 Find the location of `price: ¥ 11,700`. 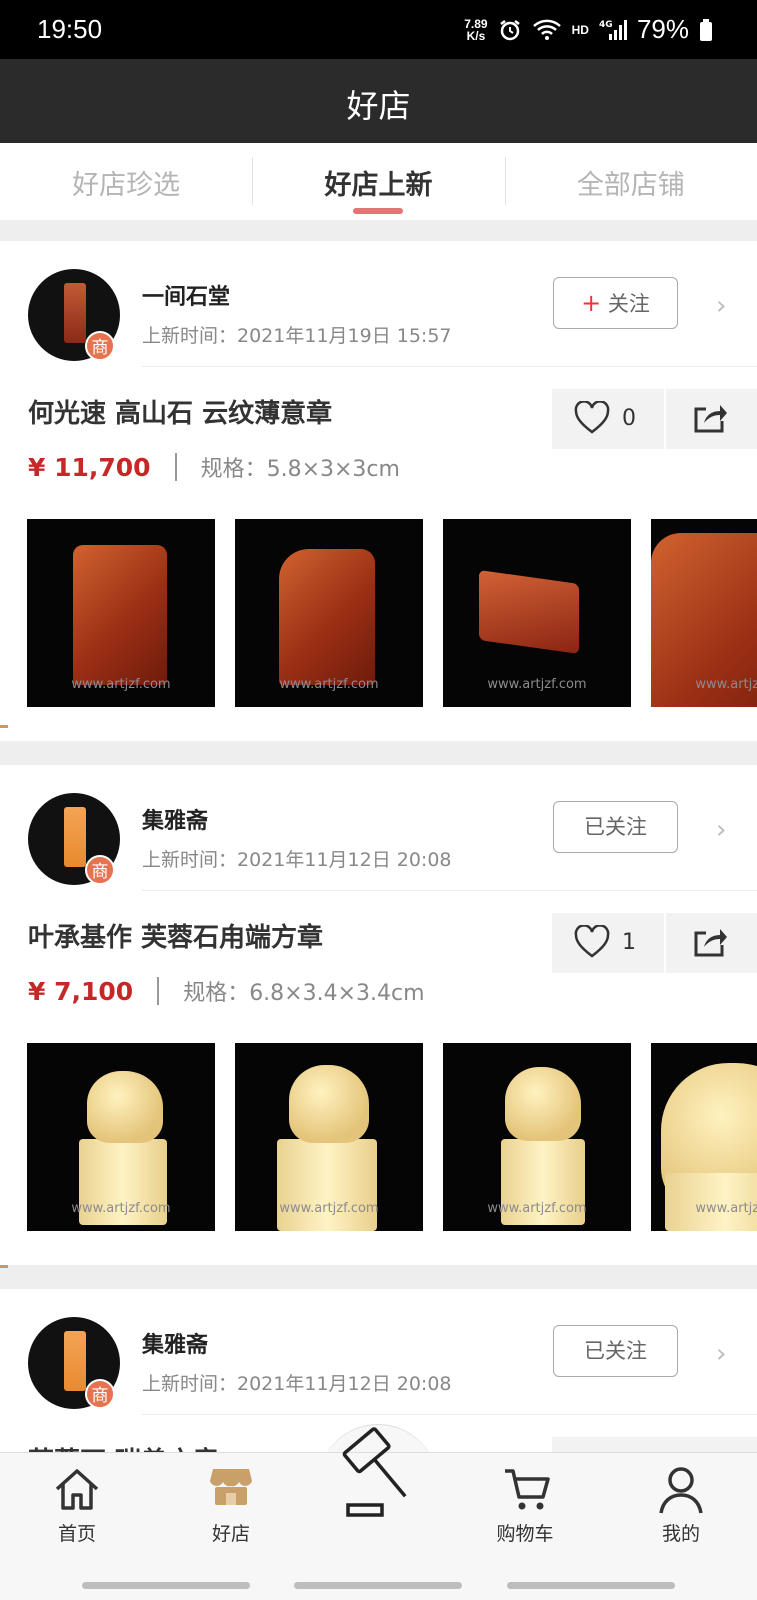

price: ¥ 11,700 is located at coordinates (89, 467).